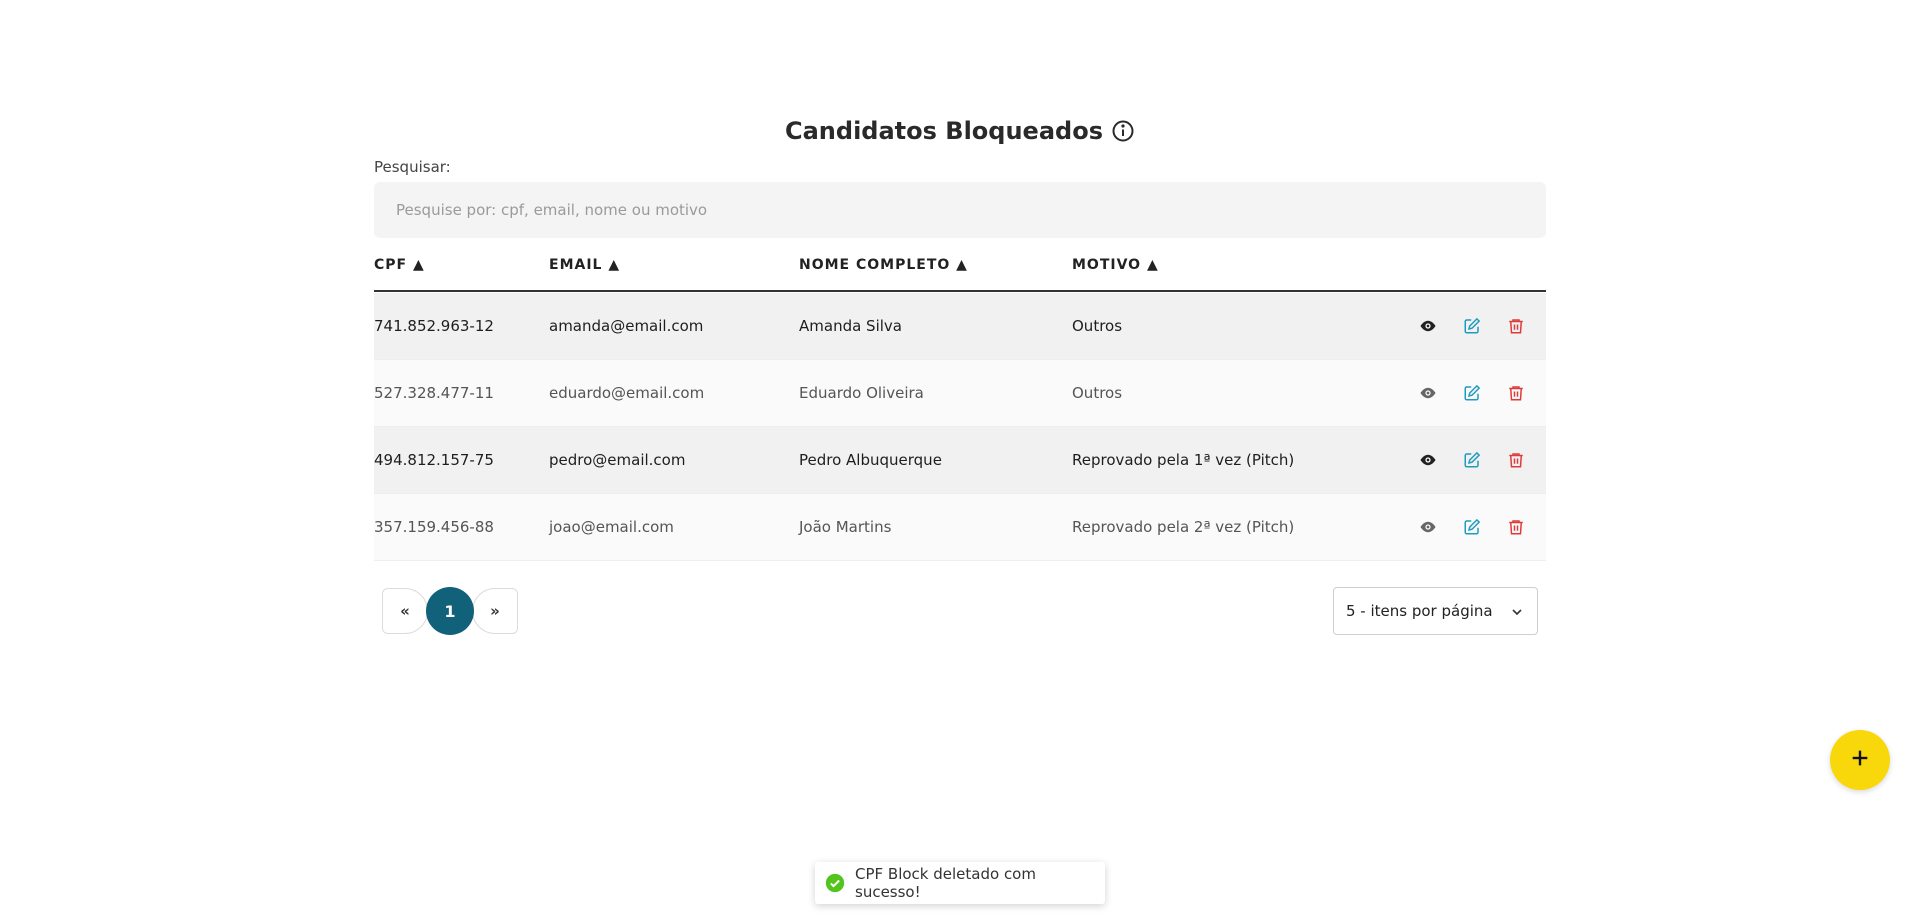  I want to click on search-input, so click(960, 210).